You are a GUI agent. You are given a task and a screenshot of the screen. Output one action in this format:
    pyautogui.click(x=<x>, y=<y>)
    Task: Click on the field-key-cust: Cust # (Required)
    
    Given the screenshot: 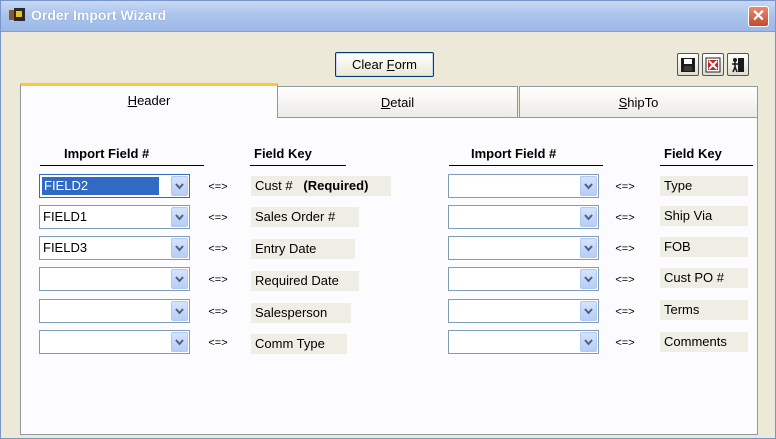 What is the action you would take?
    pyautogui.click(x=321, y=186)
    